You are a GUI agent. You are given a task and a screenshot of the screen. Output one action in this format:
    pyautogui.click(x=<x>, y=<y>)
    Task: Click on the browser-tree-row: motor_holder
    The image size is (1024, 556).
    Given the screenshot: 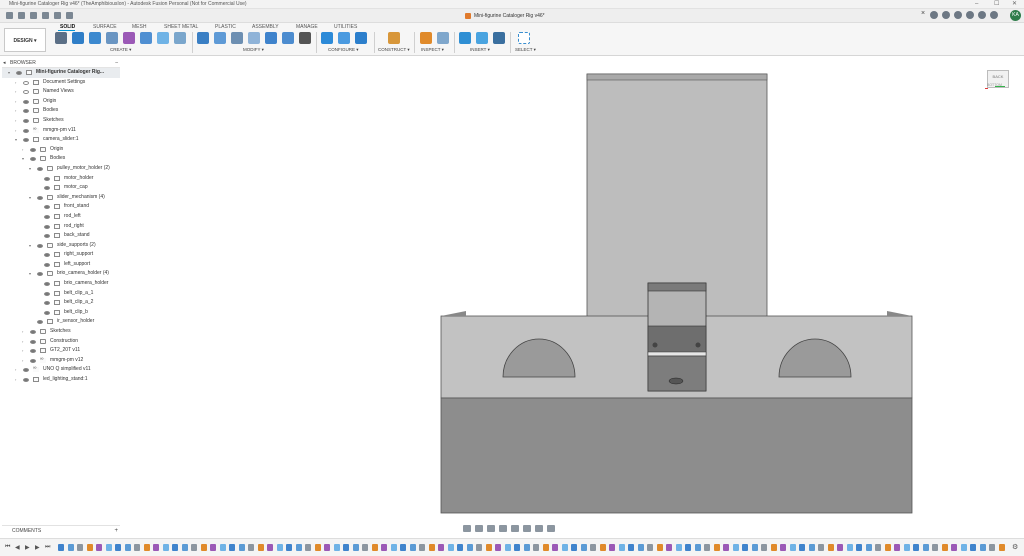 What is the action you would take?
    pyautogui.click(x=61, y=179)
    